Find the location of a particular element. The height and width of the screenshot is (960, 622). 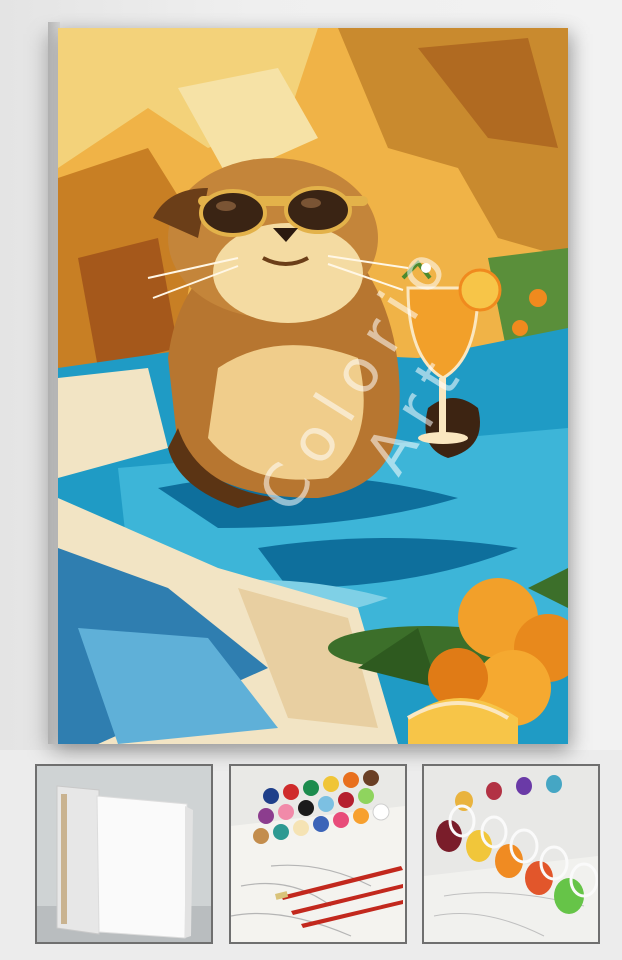

blank-canvas-image is located at coordinates (124, 854).